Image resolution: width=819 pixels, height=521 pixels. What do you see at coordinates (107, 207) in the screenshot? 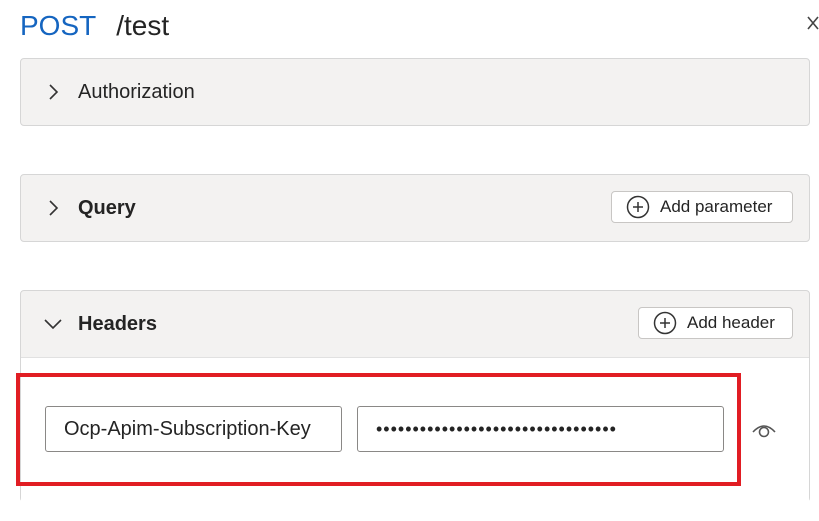
I see `query-label: Query` at bounding box center [107, 207].